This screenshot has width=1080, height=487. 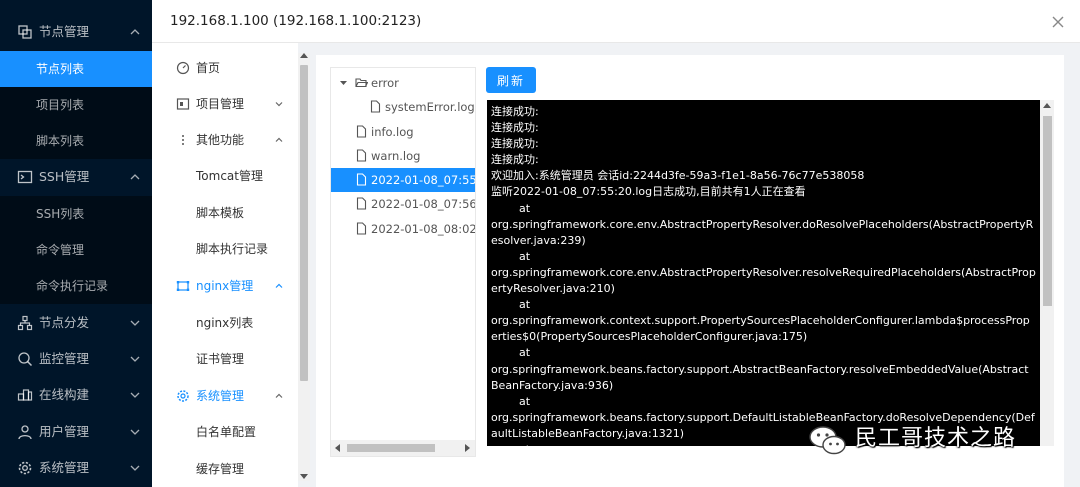 I want to click on project-icon, so click(x=183, y=104).